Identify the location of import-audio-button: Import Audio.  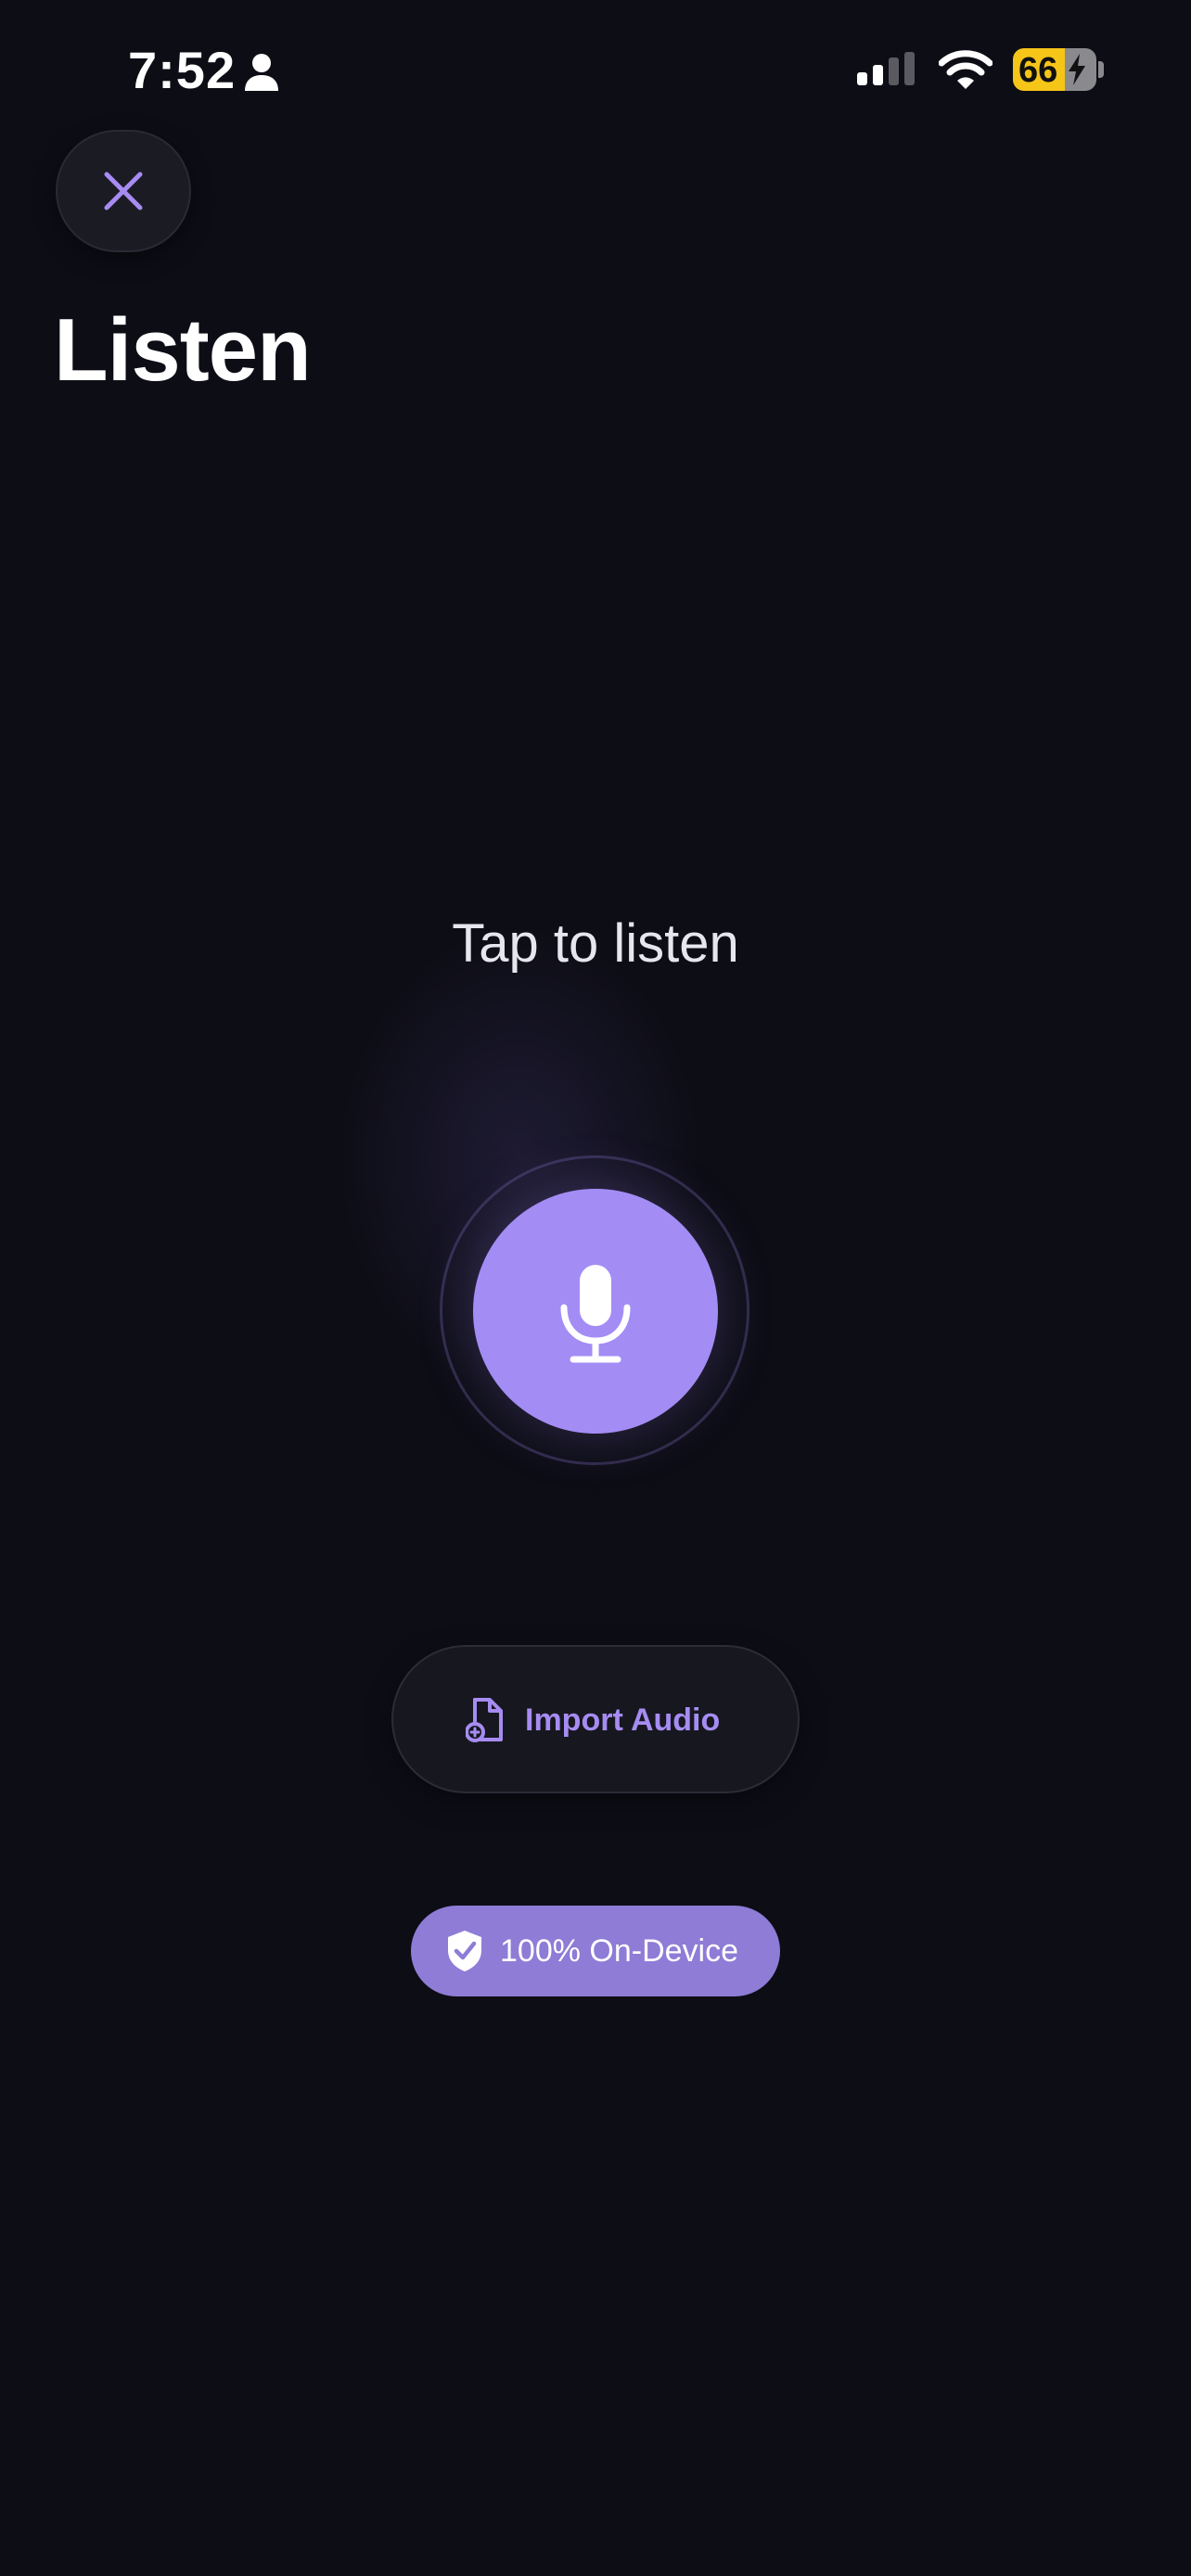
(595, 1719).